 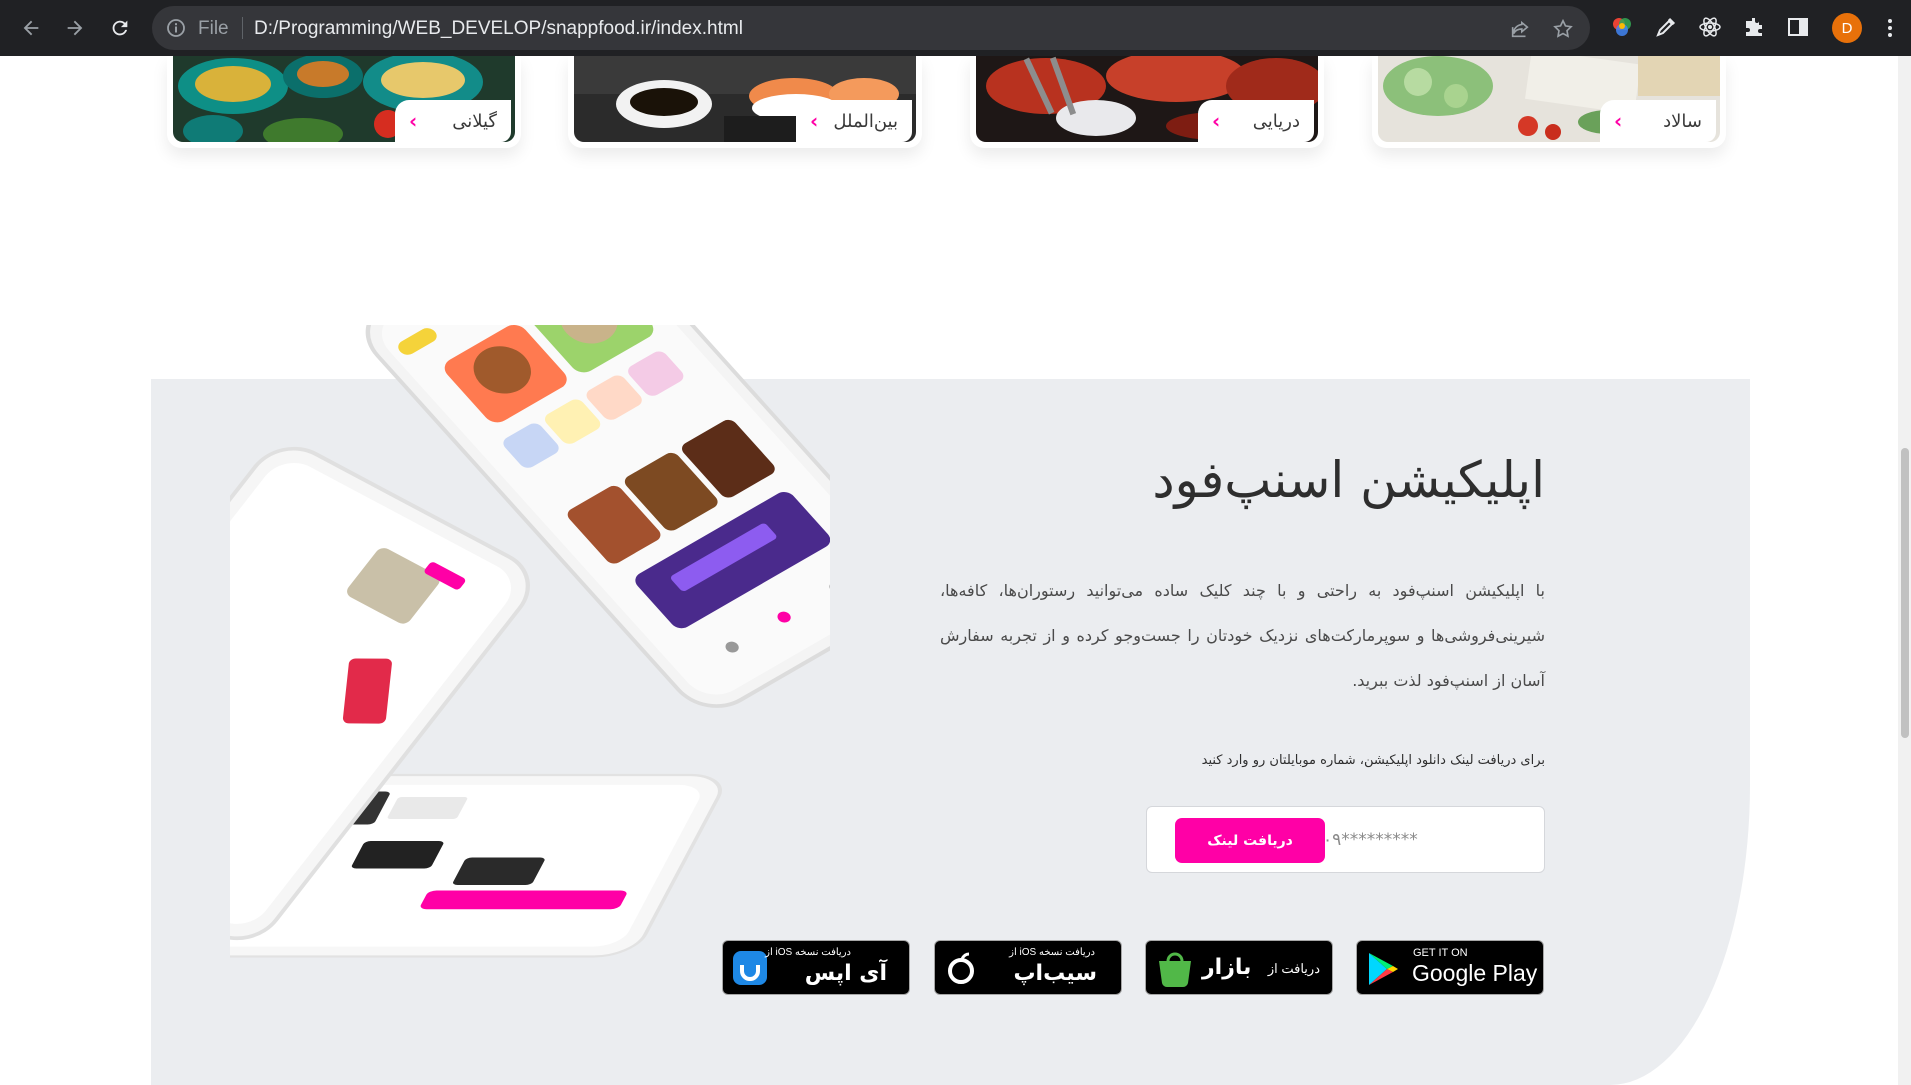 I want to click on app-section-title: اپلیکیشن اسنپ‌فود, so click(x=1348, y=480).